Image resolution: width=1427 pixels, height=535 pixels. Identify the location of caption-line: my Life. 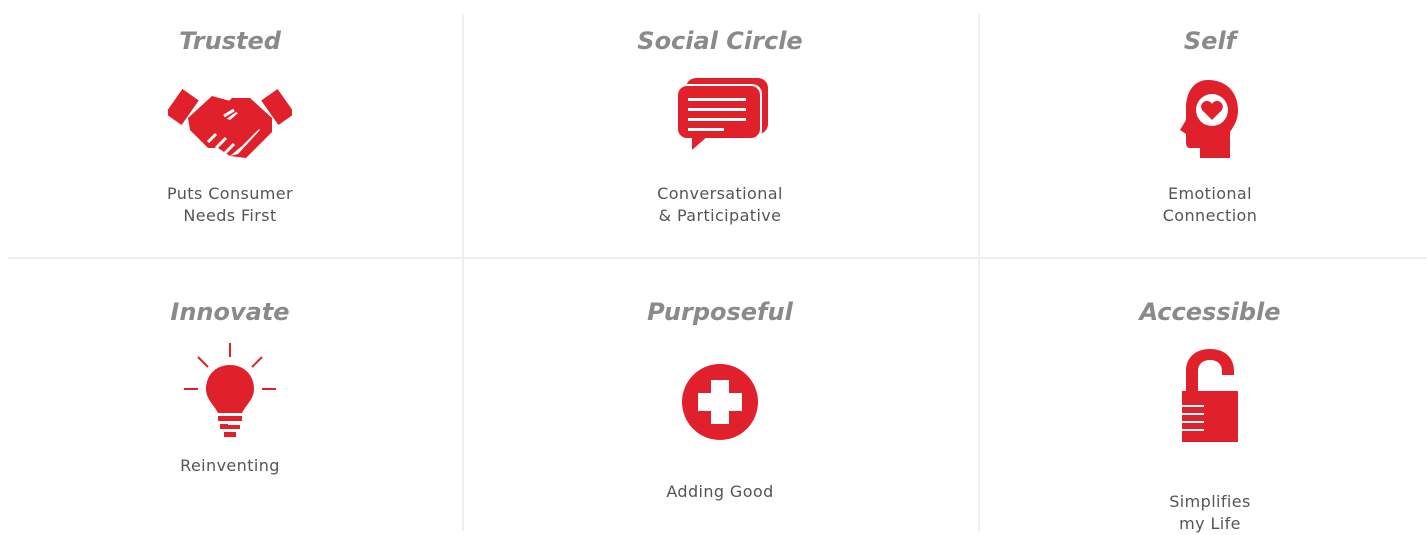
(1210, 523).